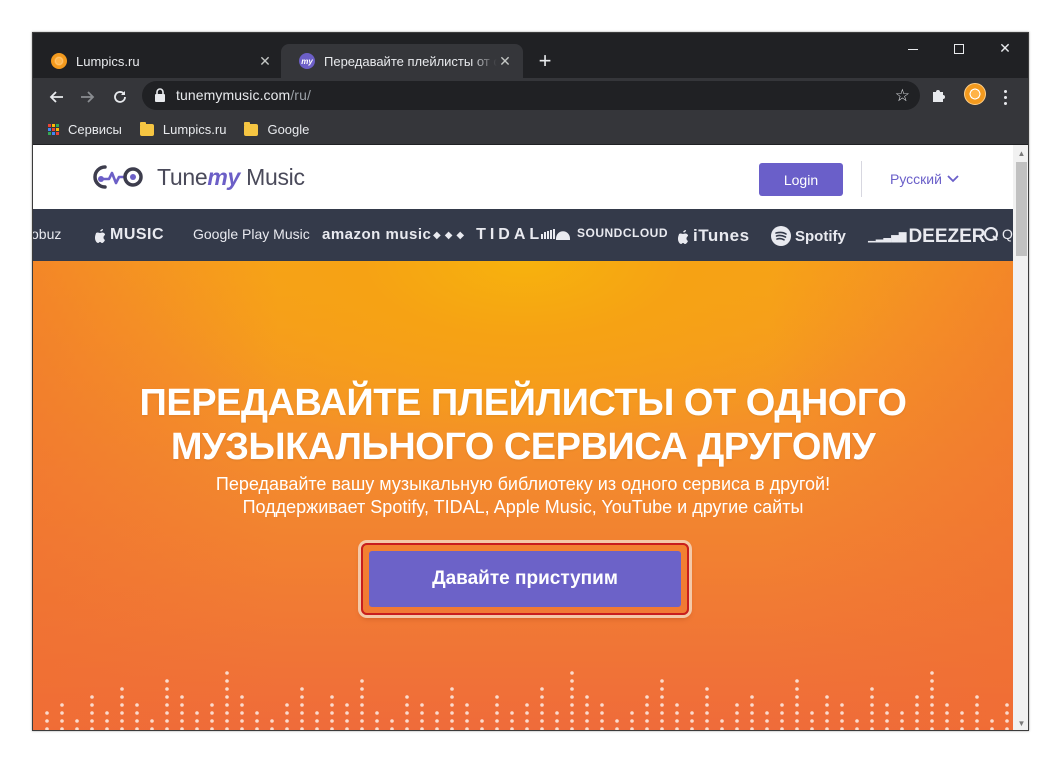  Describe the element at coordinates (1020, 722) in the screenshot. I see `scroll-down-icon: ▼` at that location.